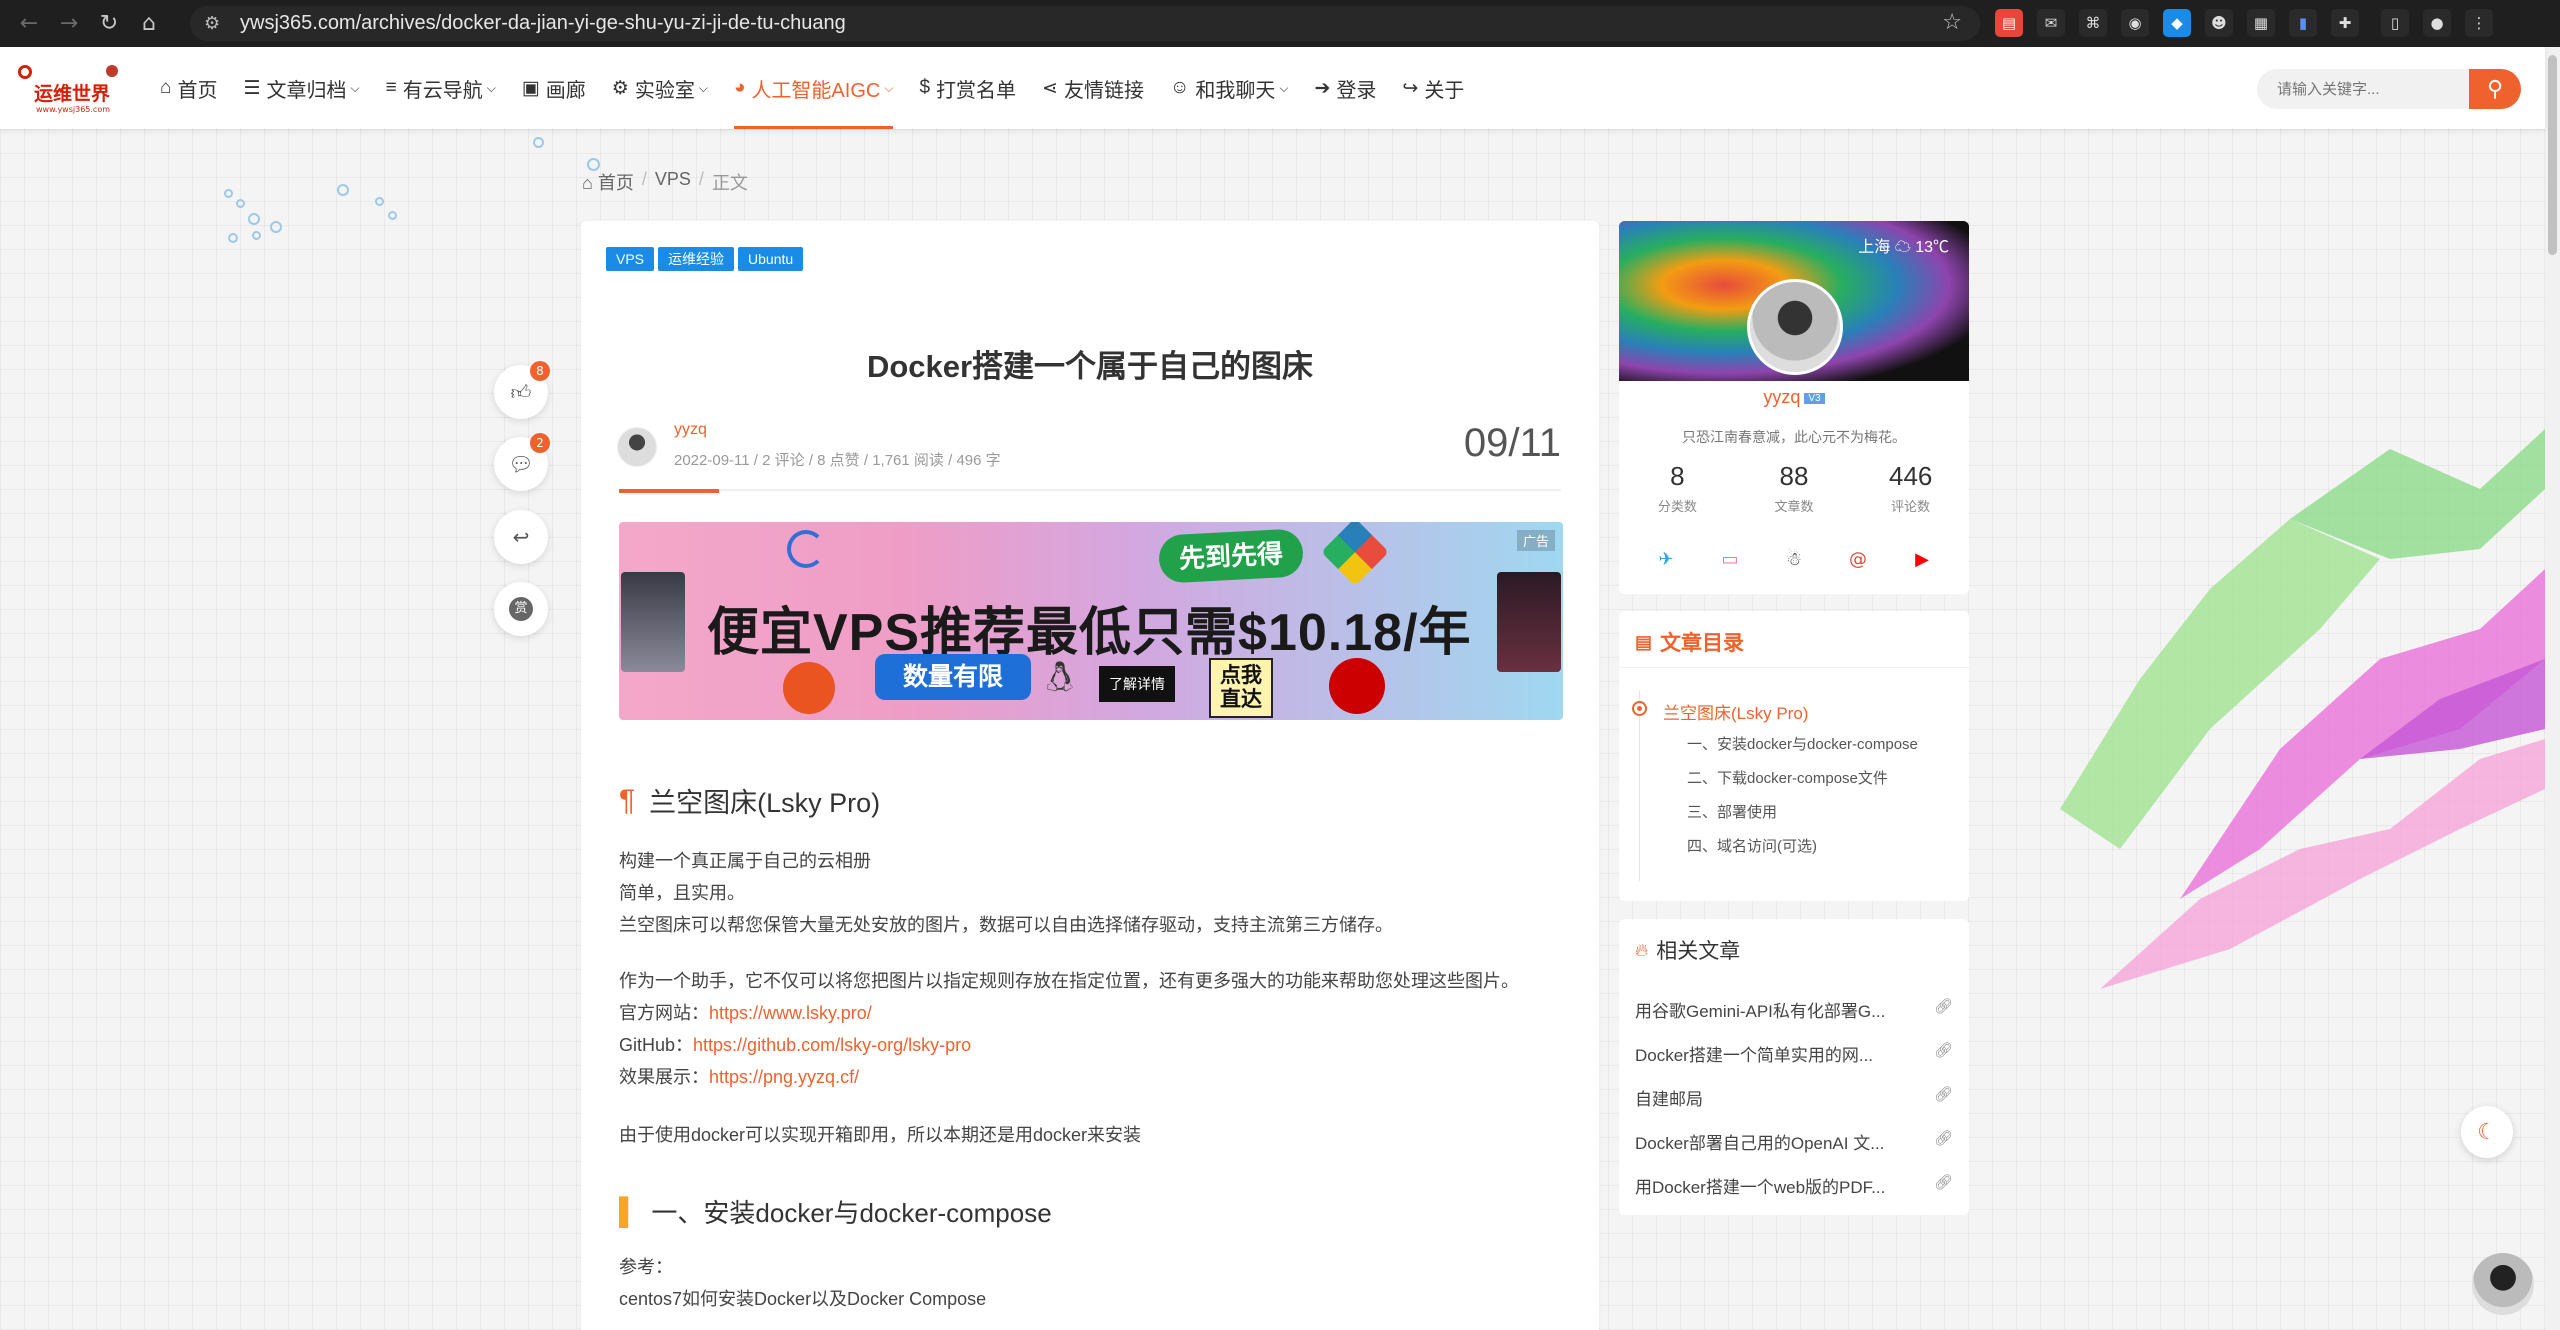 The width and height of the screenshot is (2560, 1330). I want to click on tag-vps: VPS, so click(630, 259).